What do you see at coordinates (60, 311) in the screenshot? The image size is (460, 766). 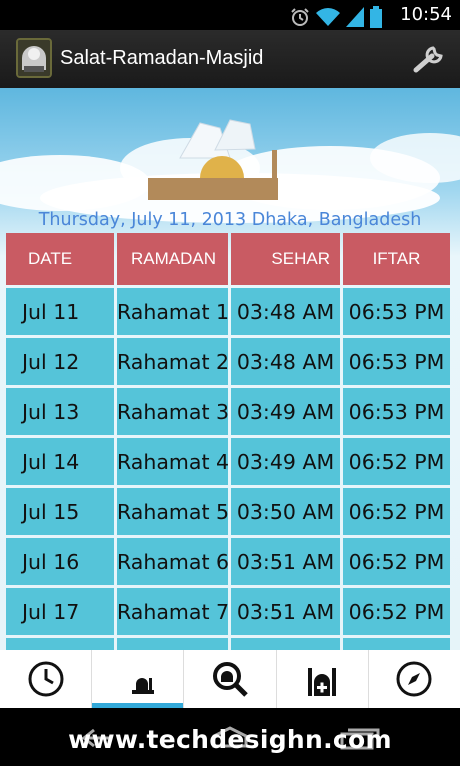 I see `cell-date: Jul 11` at bounding box center [60, 311].